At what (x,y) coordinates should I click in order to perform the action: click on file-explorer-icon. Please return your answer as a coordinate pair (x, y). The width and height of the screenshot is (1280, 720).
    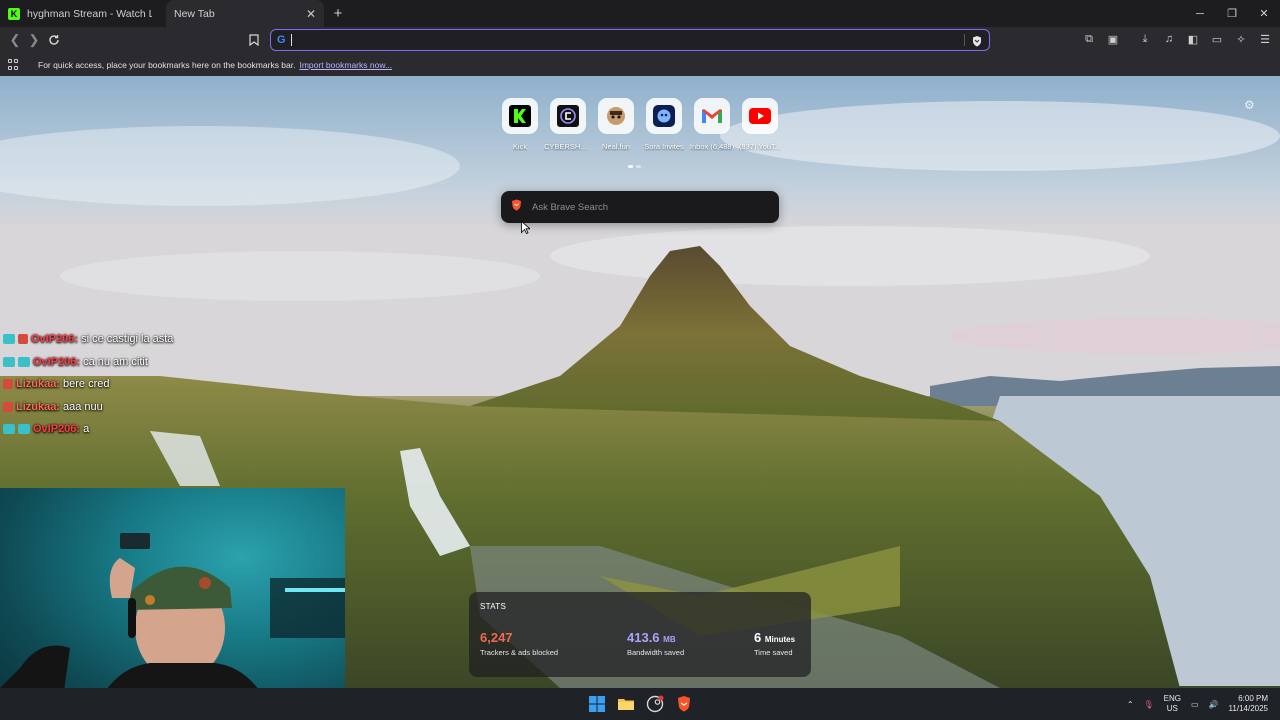
    Looking at the image, I should click on (626, 704).